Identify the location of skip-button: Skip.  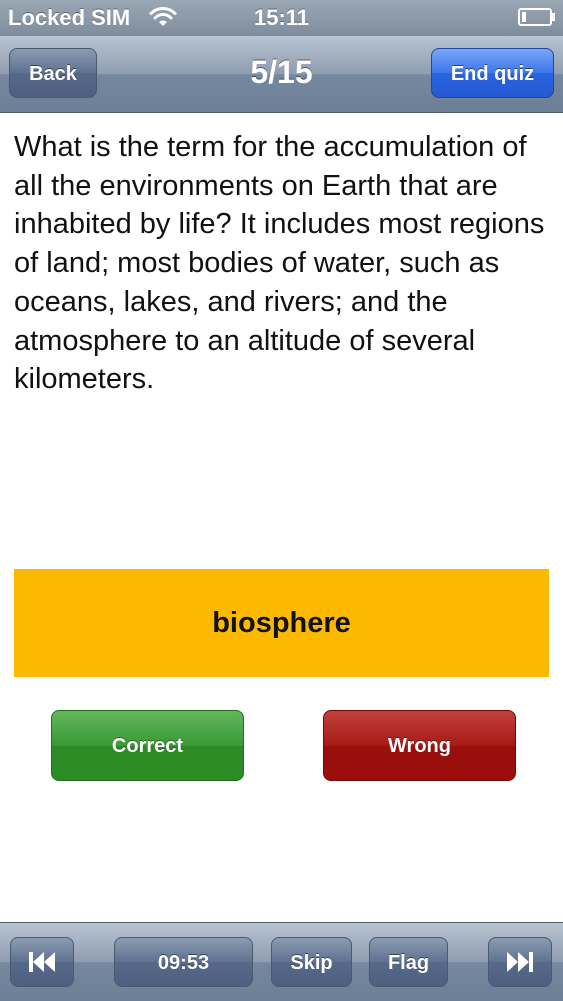
(311, 962).